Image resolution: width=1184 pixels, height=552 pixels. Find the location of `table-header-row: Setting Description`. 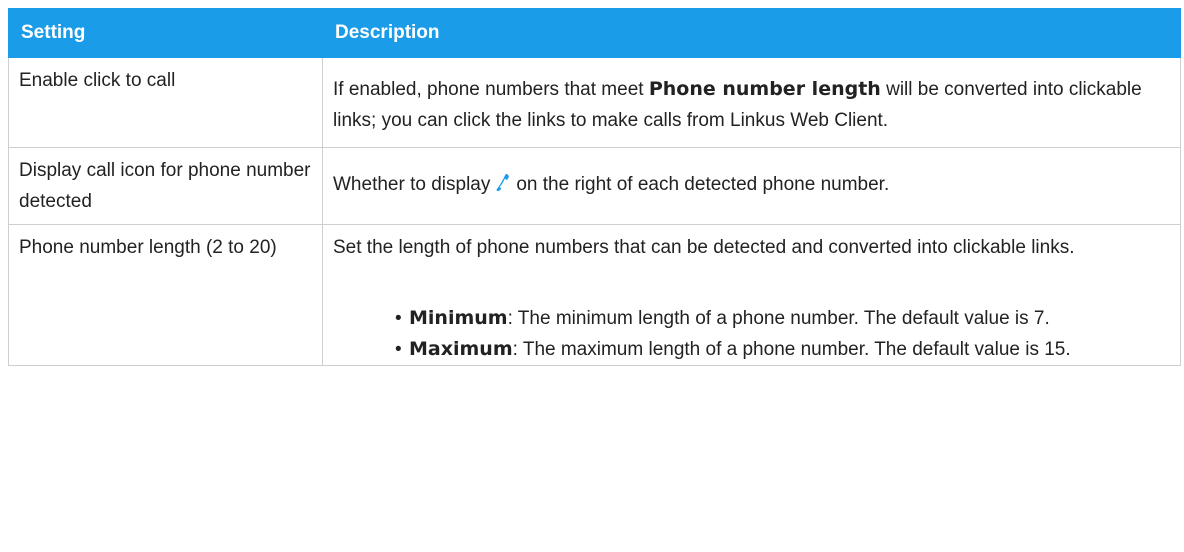

table-header-row: Setting Description is located at coordinates (594, 33).